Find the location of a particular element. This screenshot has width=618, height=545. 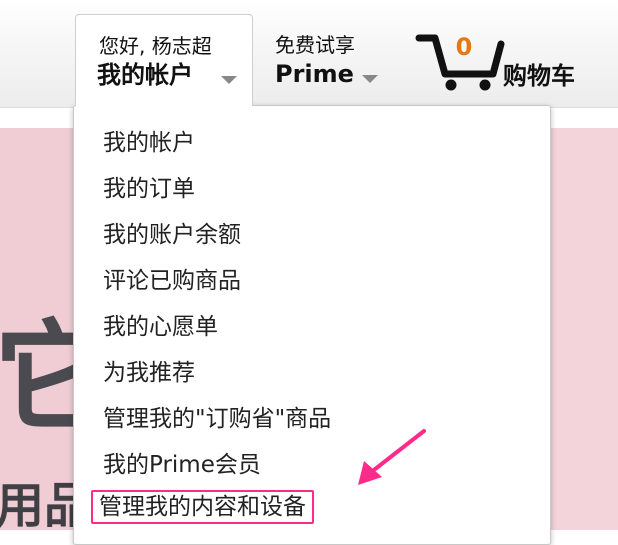

prime-line1: 免费试享 is located at coordinates (315, 45).